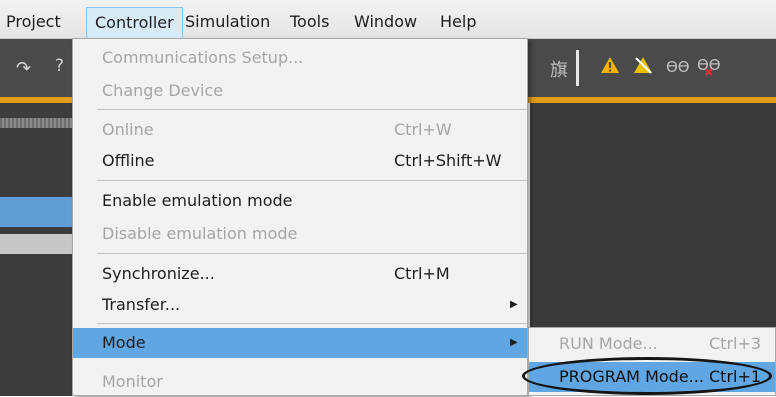 The height and width of the screenshot is (397, 776). Describe the element at coordinates (300, 382) in the screenshot. I see `menu-item-monitor: Monitor` at that location.